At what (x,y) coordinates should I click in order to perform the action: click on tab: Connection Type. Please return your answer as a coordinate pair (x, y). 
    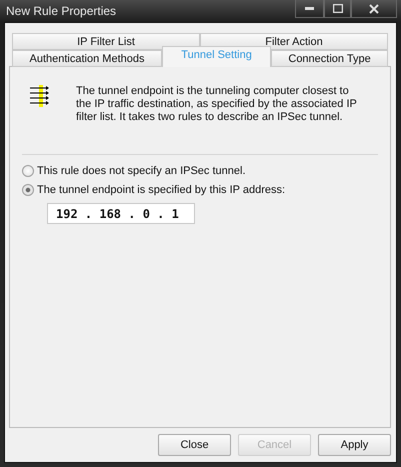
    Looking at the image, I should click on (329, 58).